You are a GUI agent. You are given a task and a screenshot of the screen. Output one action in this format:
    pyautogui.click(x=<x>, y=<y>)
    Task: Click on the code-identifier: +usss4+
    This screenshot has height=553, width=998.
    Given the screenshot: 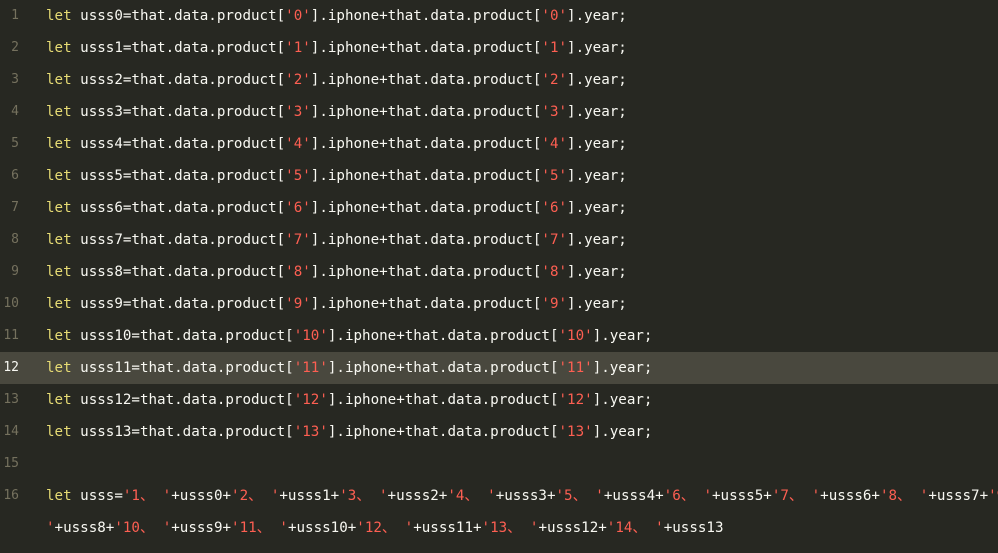 What is the action you would take?
    pyautogui.click(x=633, y=496)
    